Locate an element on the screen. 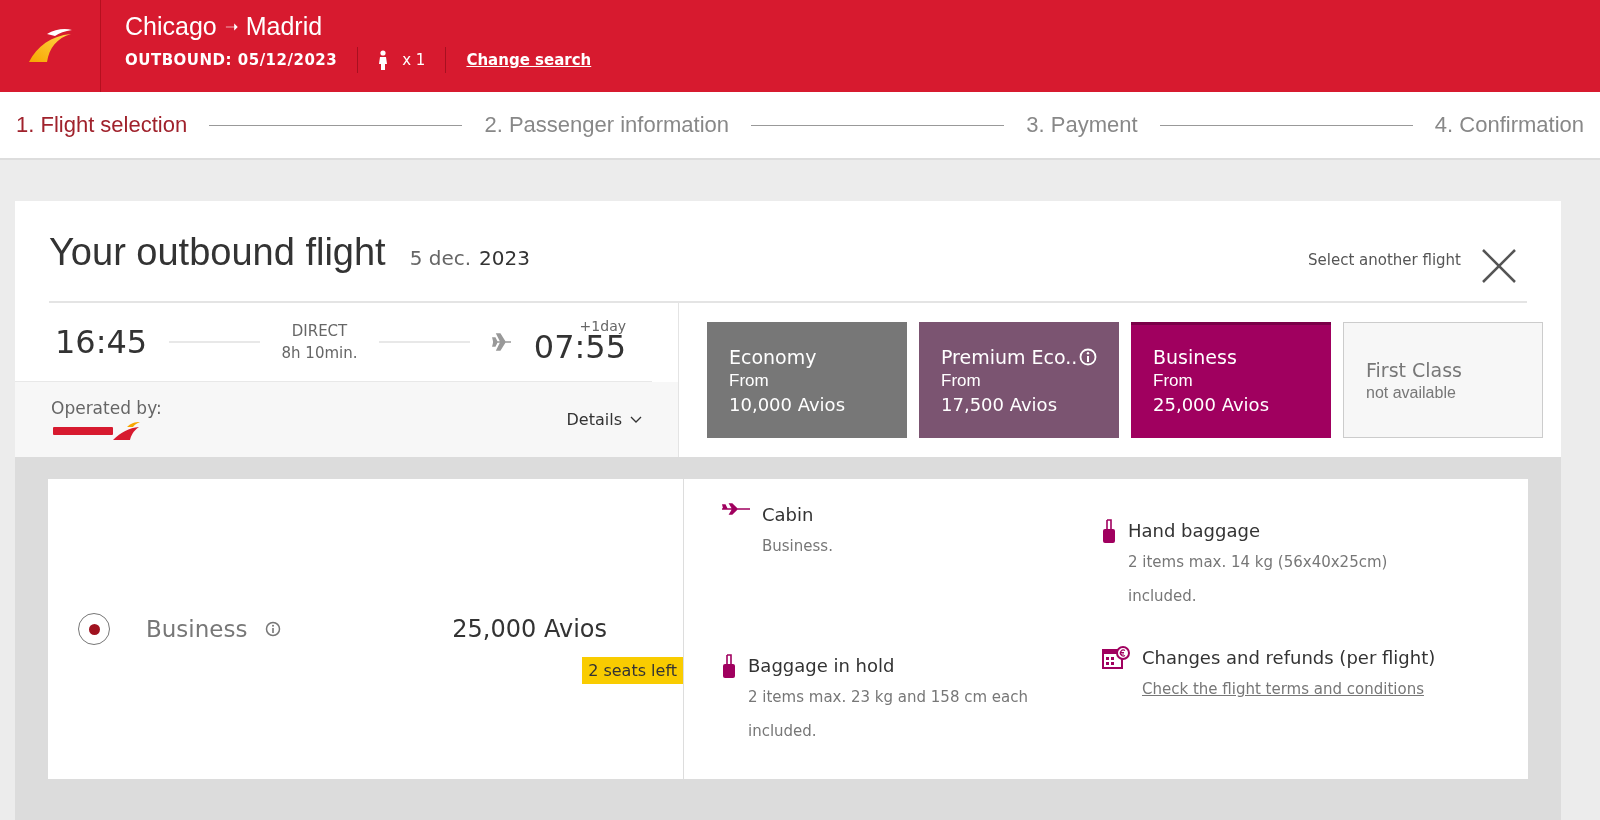 The height and width of the screenshot is (820, 1600). select-another-flight-link: Select another flight is located at coordinates (1384, 260).